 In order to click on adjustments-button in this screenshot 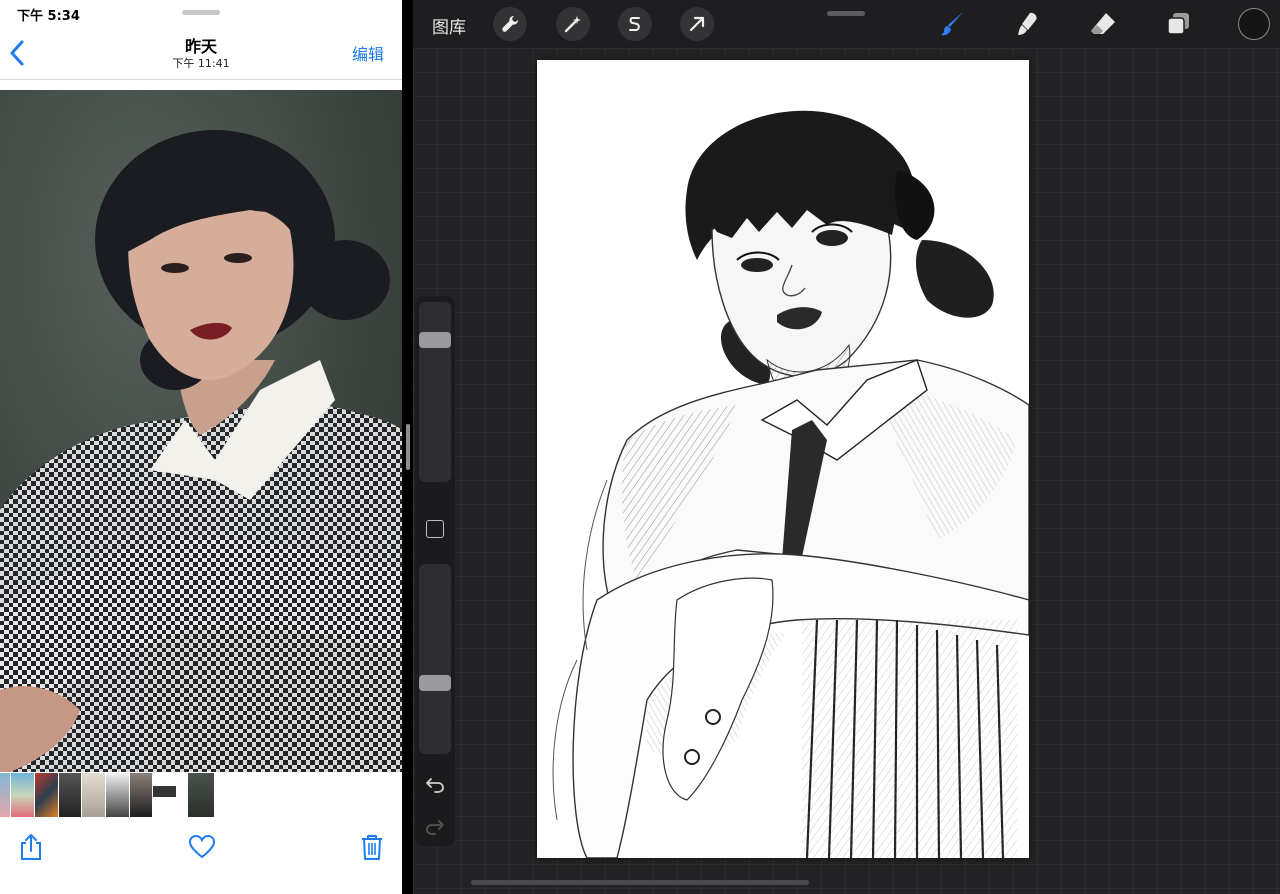, I will do `click(573, 24)`.